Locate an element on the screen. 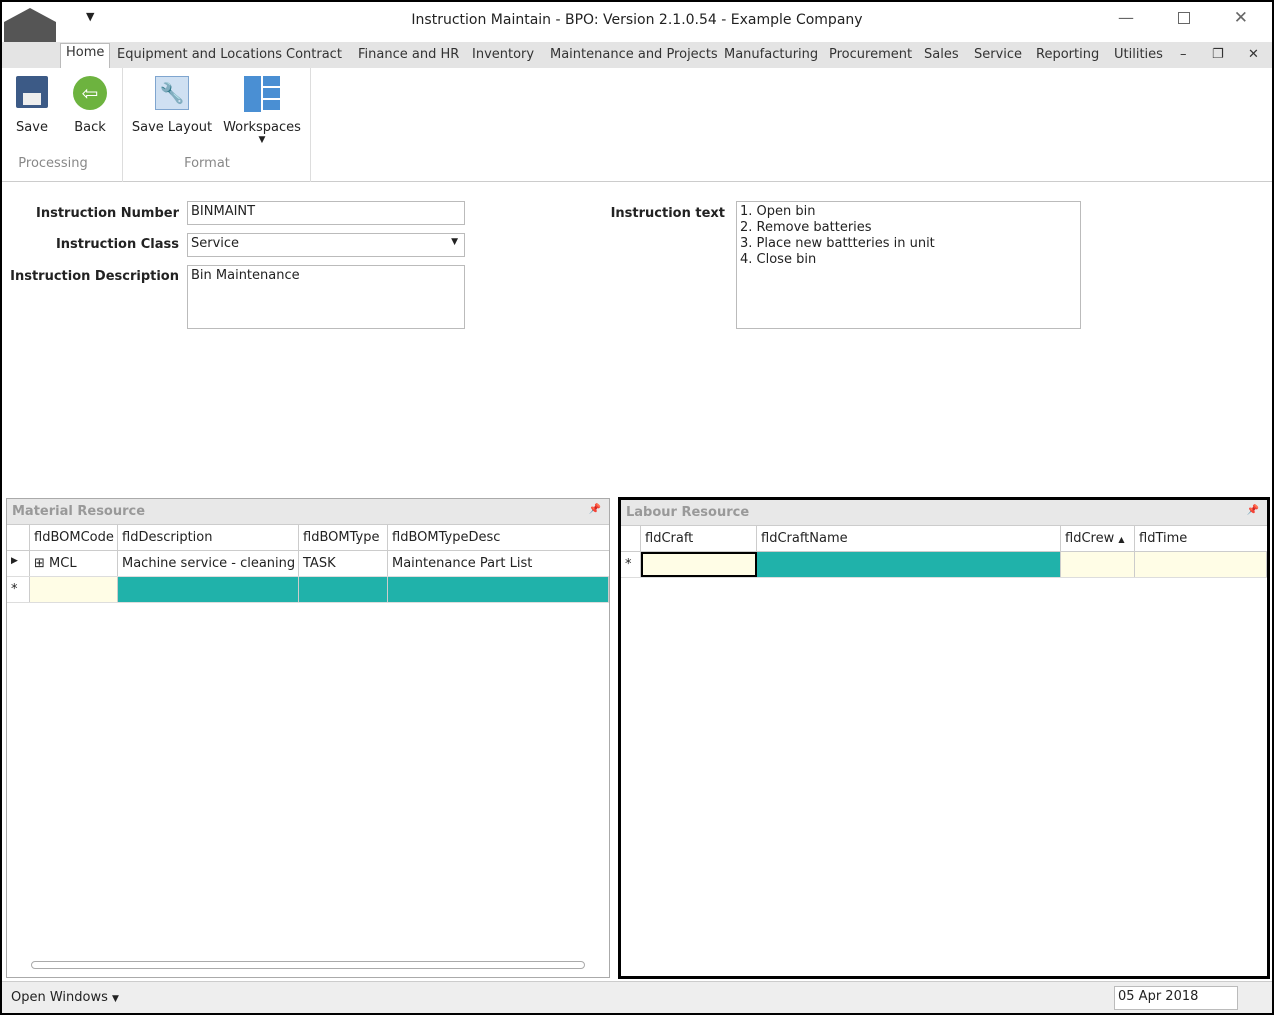 The image size is (1274, 1015). open-windows-label: Open Windows is located at coordinates (59, 997).